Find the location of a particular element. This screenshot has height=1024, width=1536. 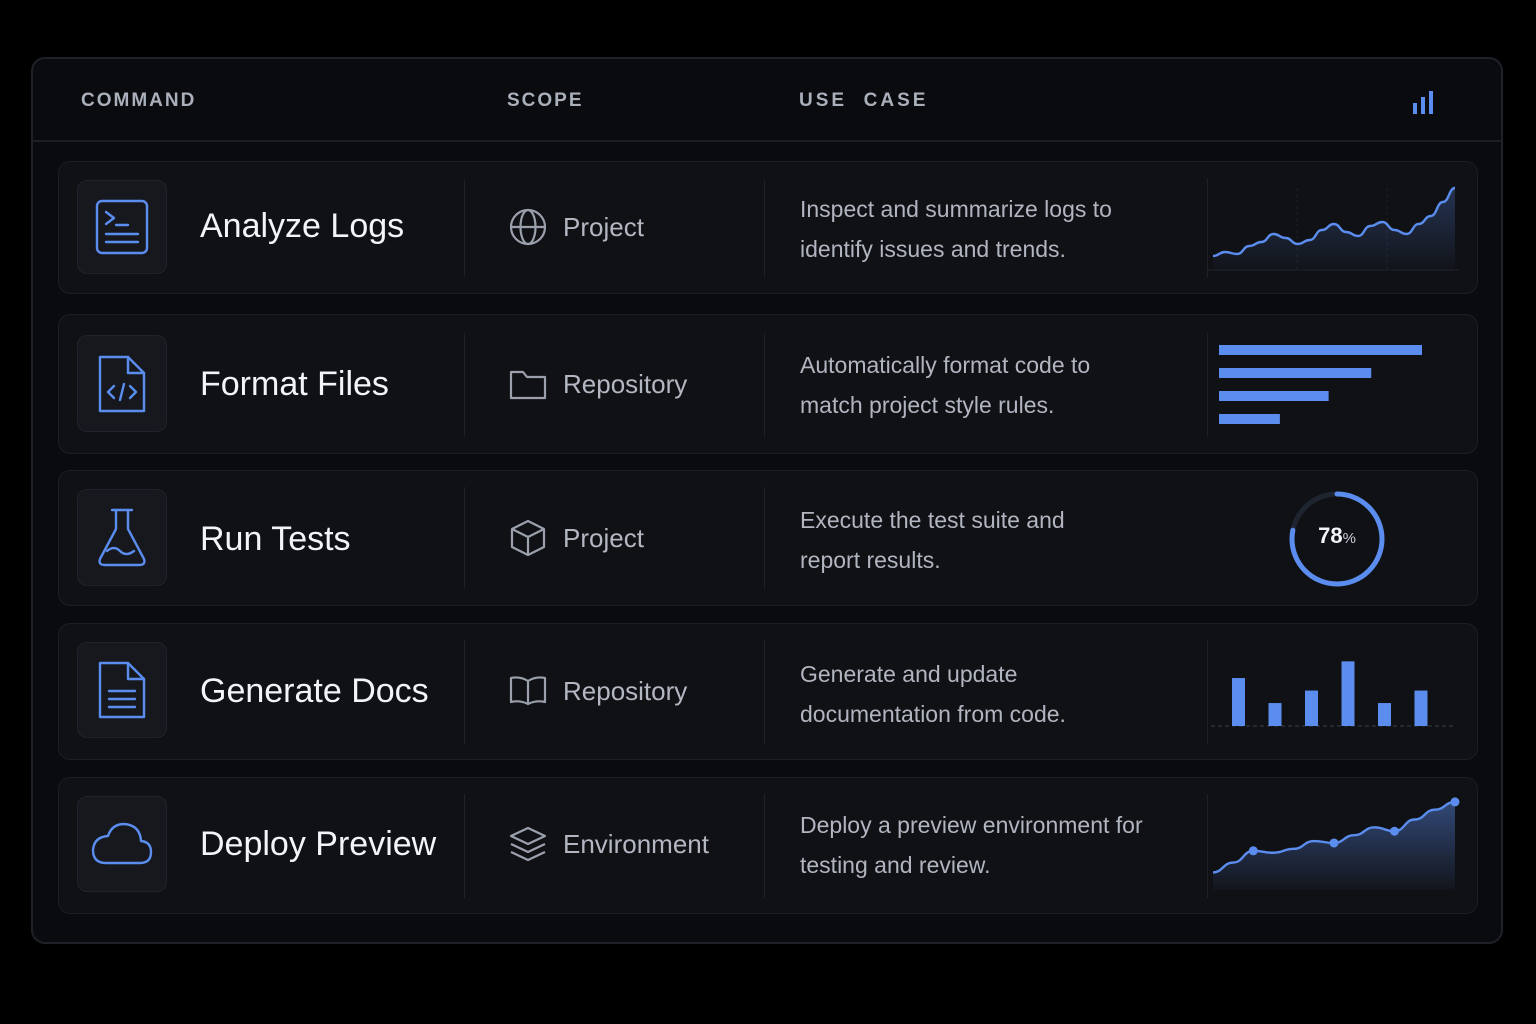

command-name: Analyze Logs is located at coordinates (302, 226).